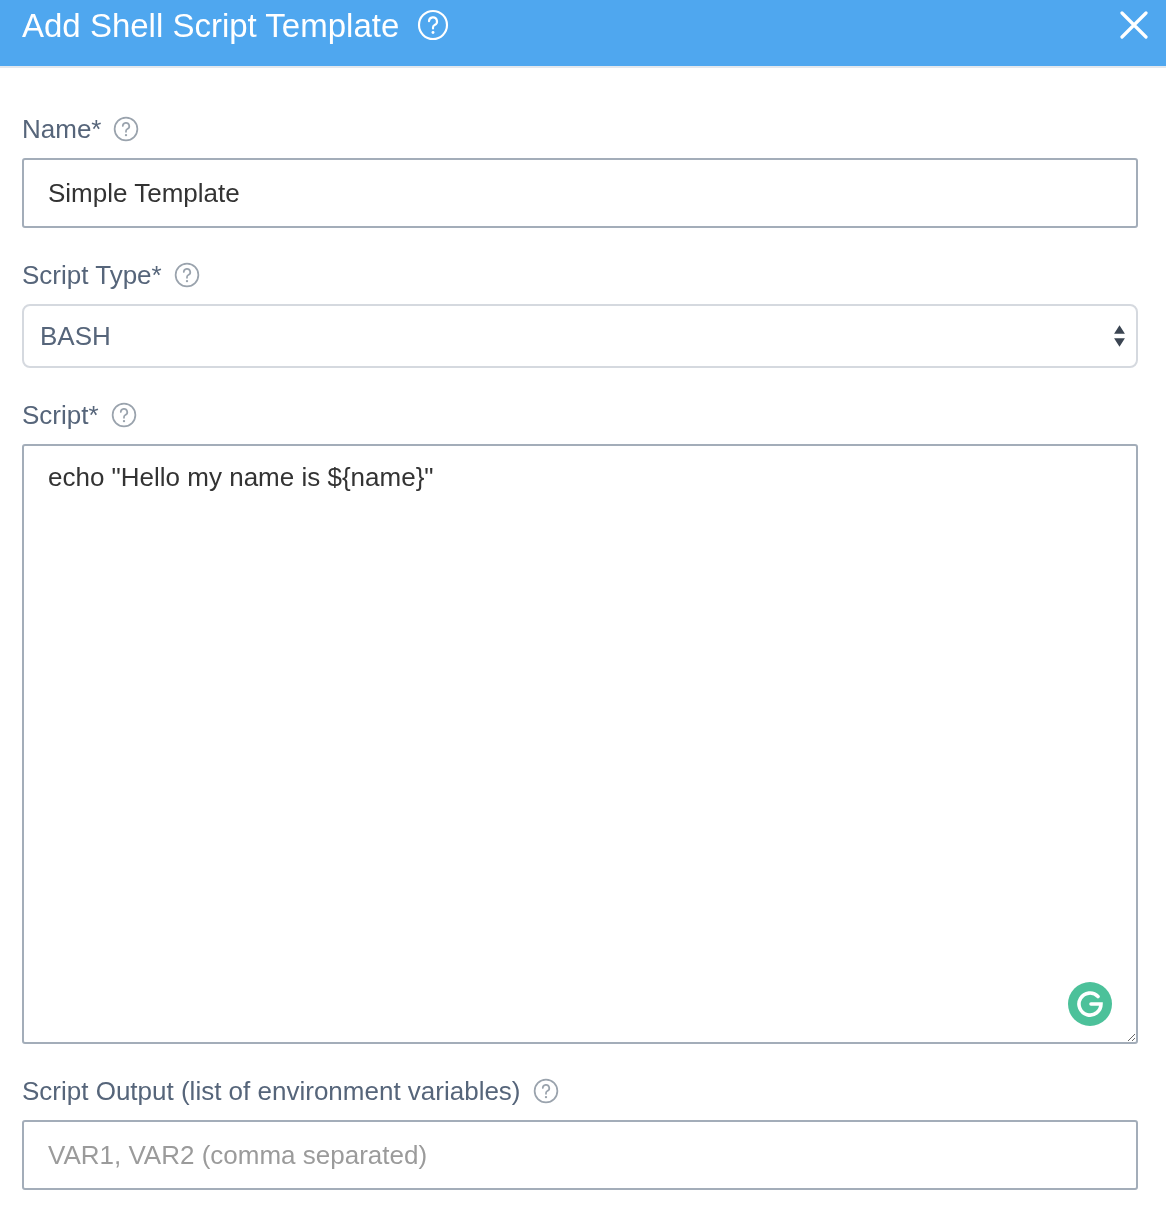 This screenshot has width=1166, height=1232. What do you see at coordinates (92, 275) in the screenshot?
I see `field-label: Script Type*` at bounding box center [92, 275].